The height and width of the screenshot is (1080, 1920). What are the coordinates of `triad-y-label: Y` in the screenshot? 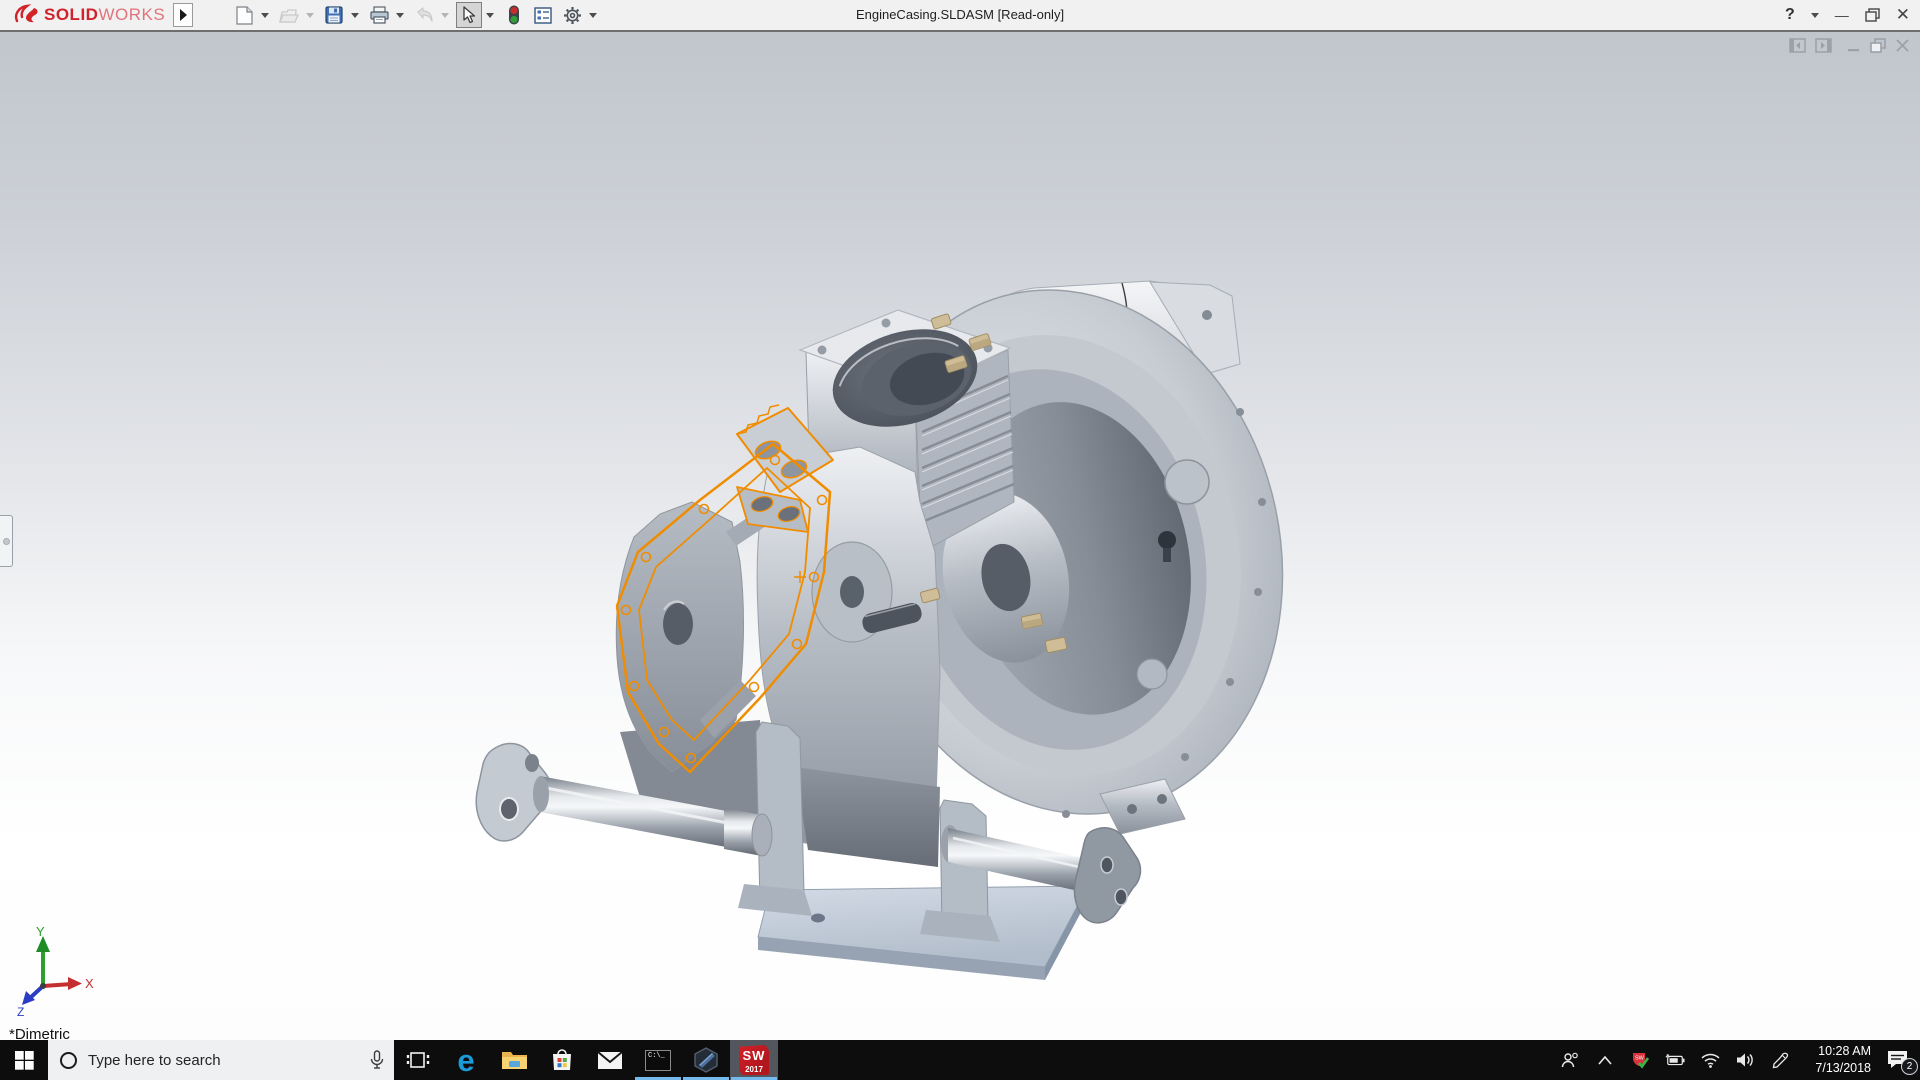 It's located at (40, 931).